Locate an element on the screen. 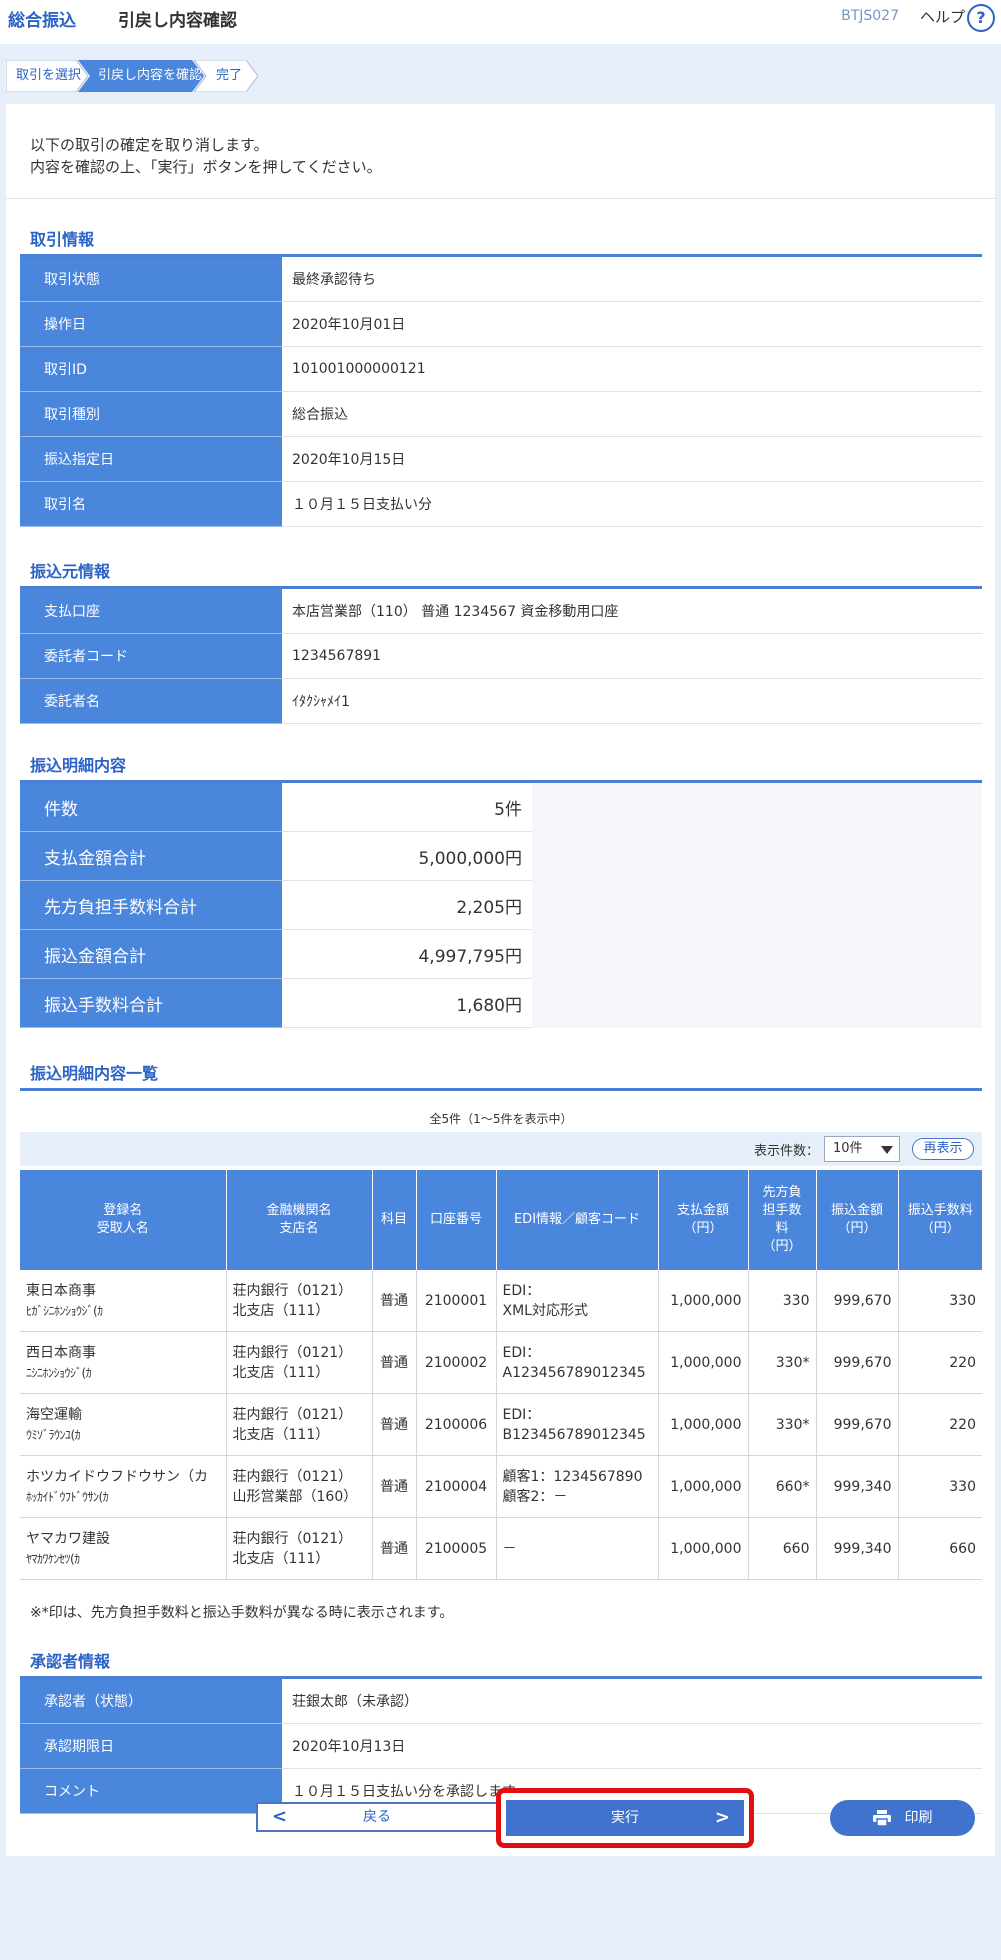 The width and height of the screenshot is (1001, 1960). table-row: 取引状態 最終承認待ち is located at coordinates (501, 279).